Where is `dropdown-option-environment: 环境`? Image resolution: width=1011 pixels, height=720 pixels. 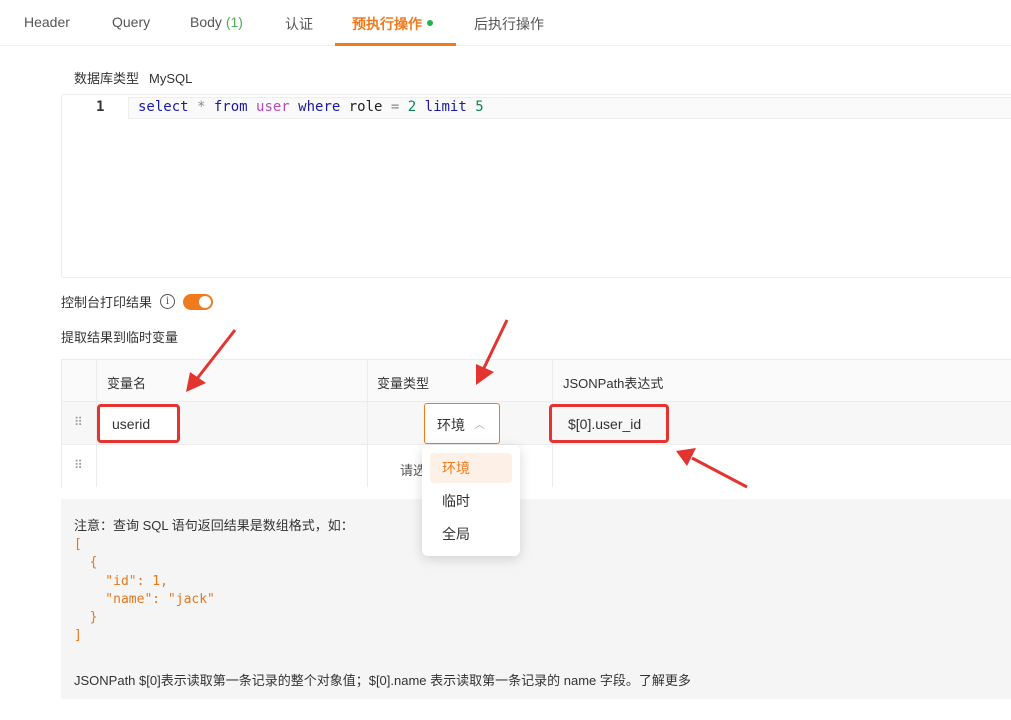 dropdown-option-environment: 环境 is located at coordinates (471, 468).